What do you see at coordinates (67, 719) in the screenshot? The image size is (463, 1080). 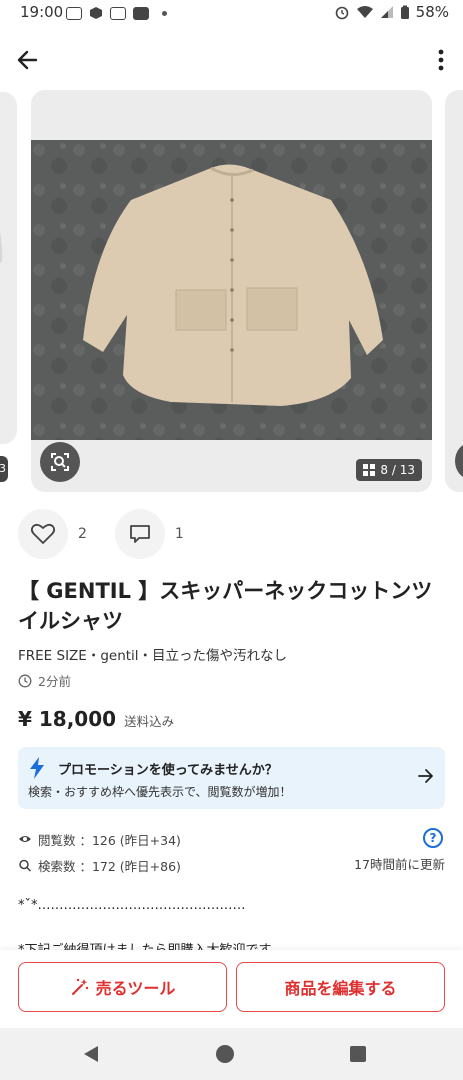 I see `item-price: ¥ 18,000` at bounding box center [67, 719].